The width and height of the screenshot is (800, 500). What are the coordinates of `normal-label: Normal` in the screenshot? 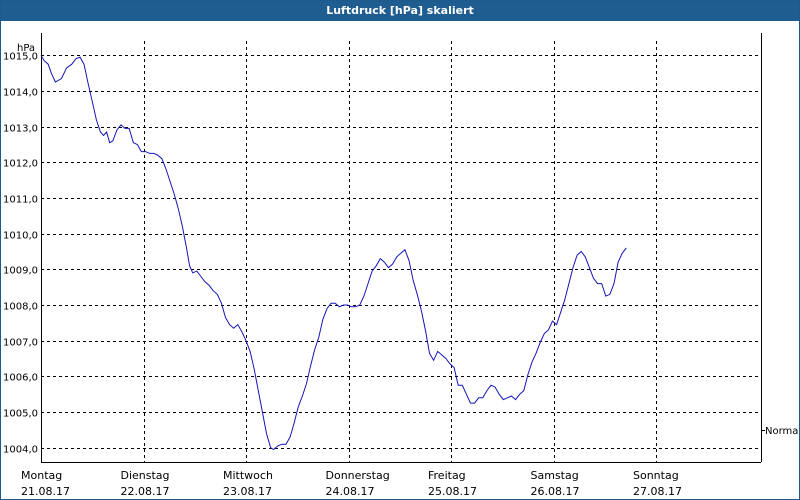 It's located at (782, 431).